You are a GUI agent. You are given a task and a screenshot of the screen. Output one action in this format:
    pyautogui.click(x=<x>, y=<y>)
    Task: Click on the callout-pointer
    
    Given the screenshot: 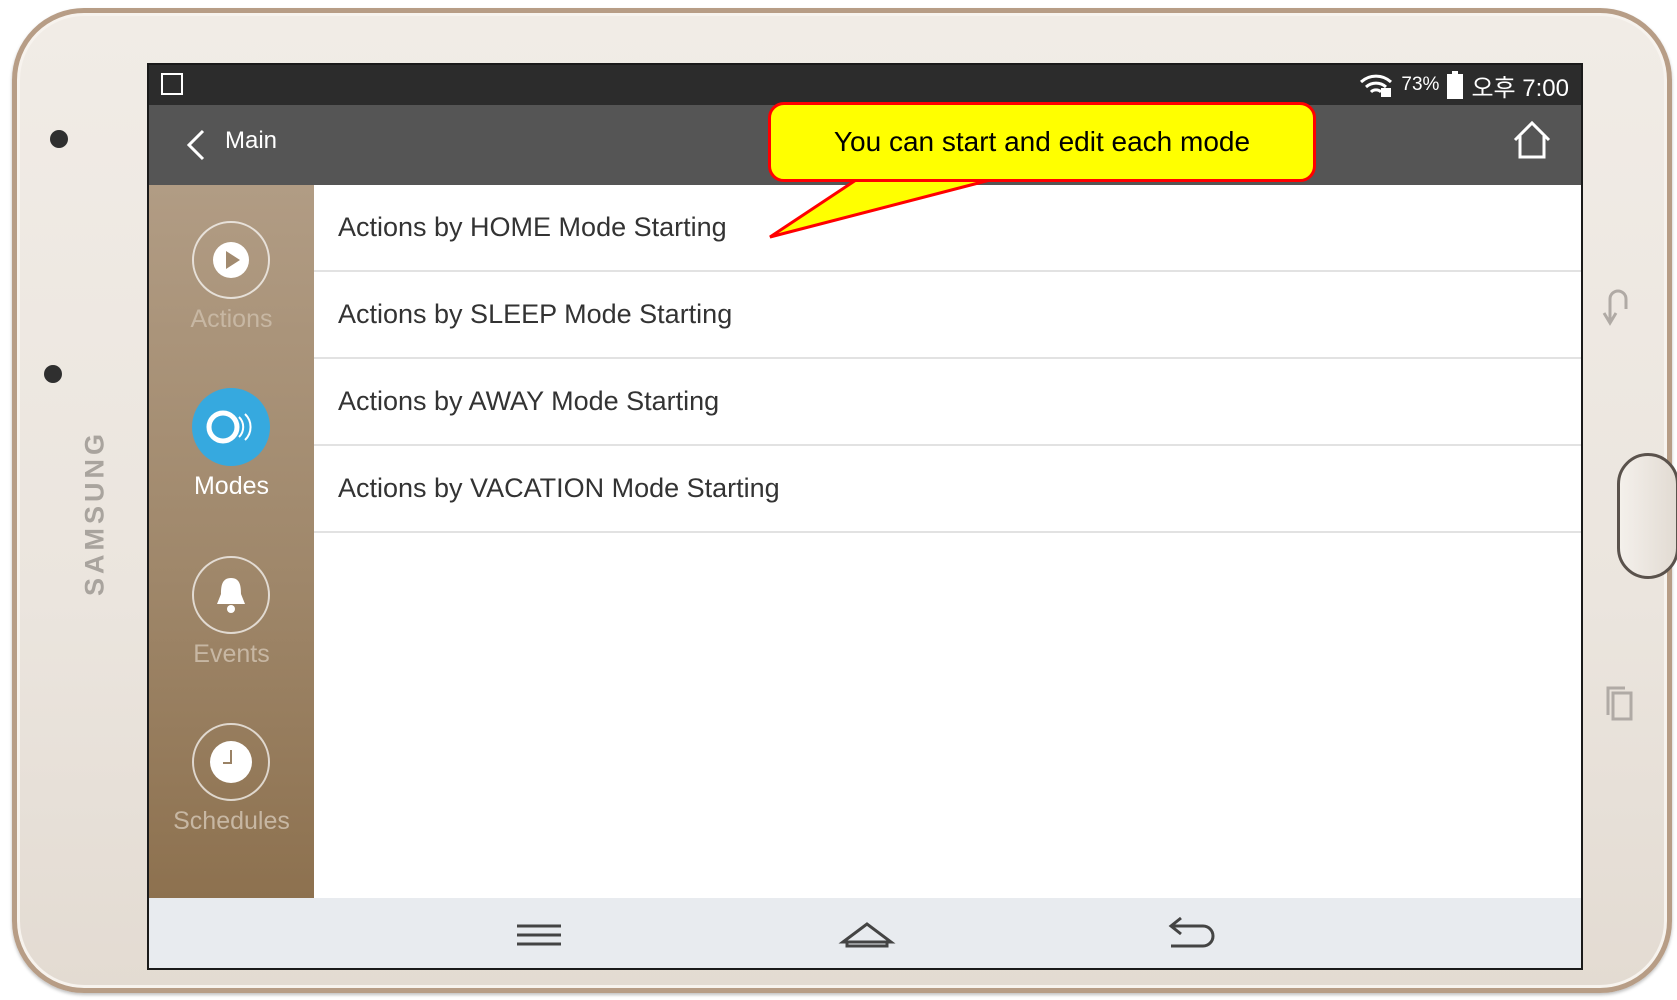 What is the action you would take?
    pyautogui.click(x=880, y=208)
    